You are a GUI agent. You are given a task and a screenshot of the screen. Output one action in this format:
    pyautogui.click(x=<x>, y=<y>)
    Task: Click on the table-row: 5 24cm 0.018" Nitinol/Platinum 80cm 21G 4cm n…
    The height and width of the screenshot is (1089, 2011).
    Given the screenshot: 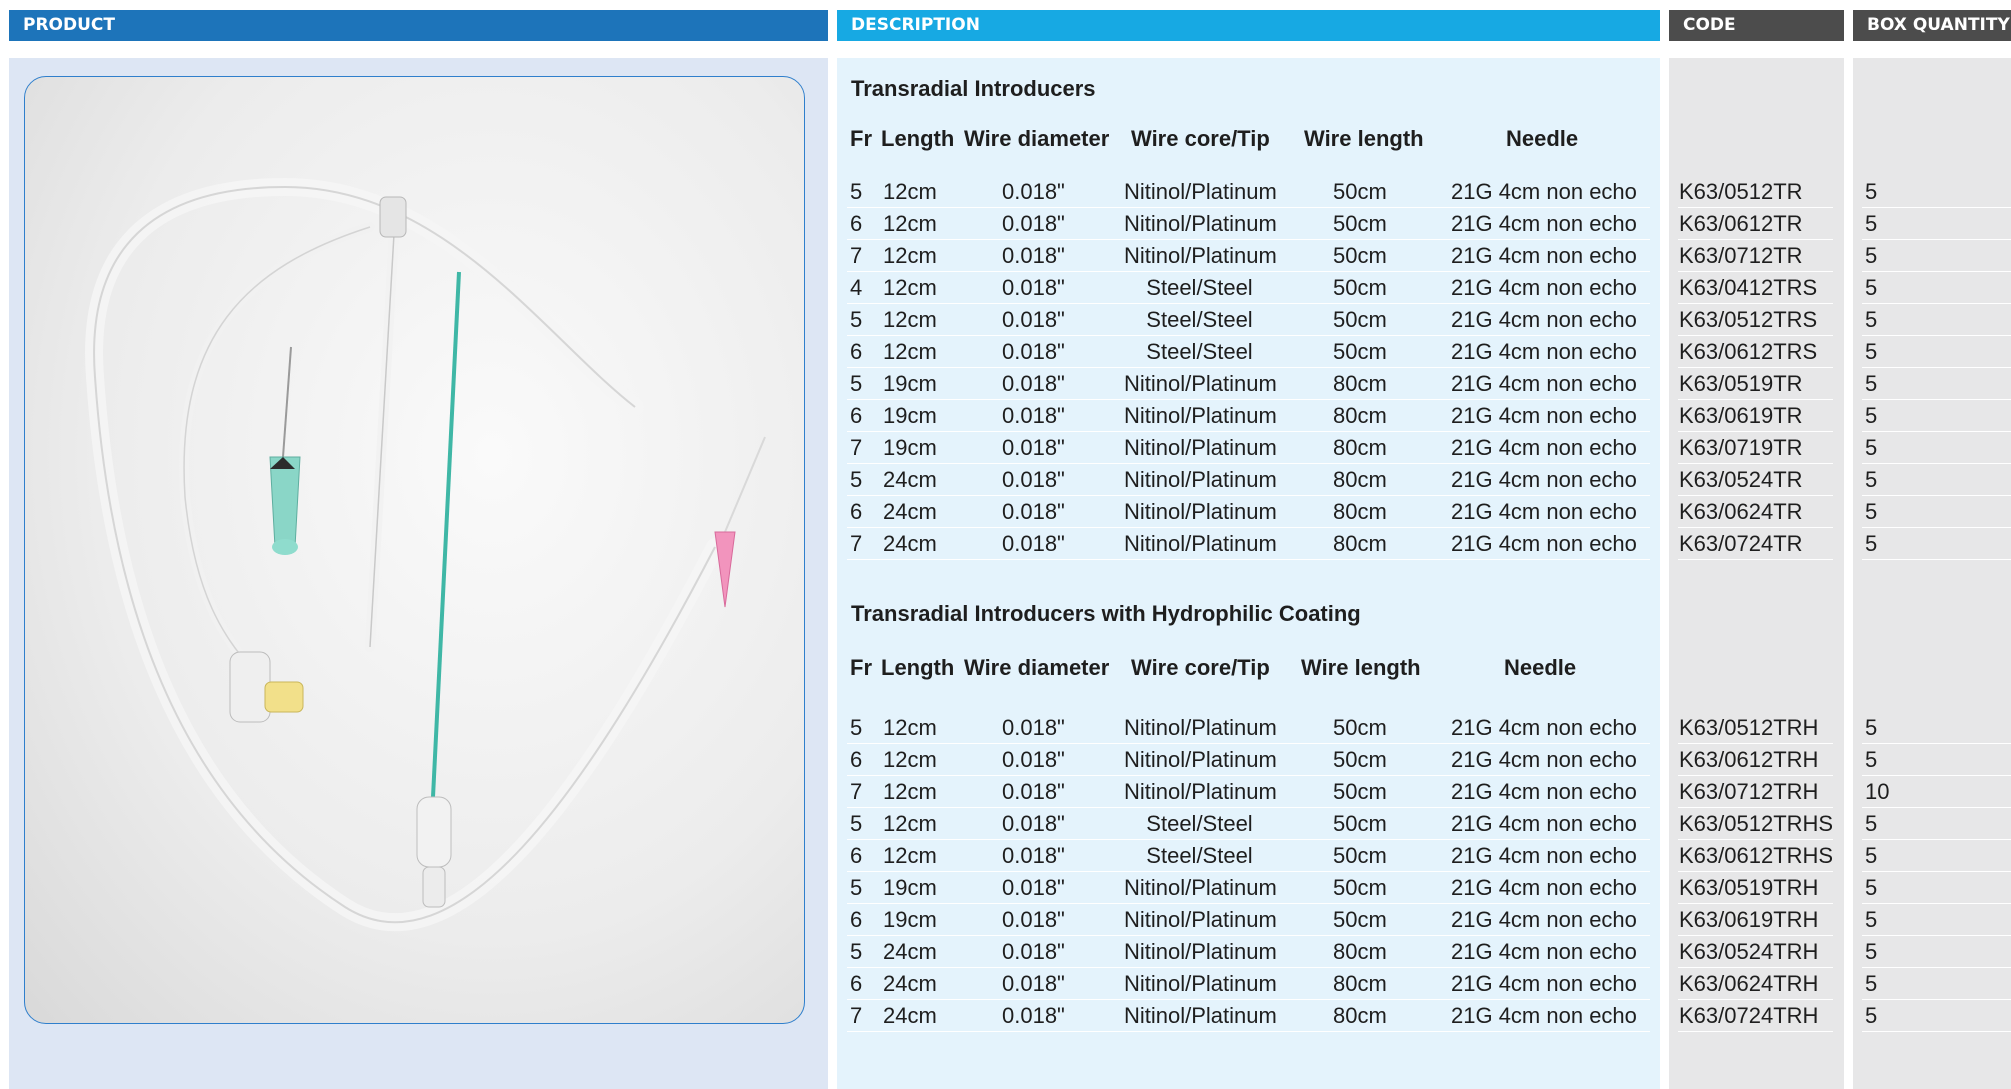 What is the action you would take?
    pyautogui.click(x=1005, y=953)
    